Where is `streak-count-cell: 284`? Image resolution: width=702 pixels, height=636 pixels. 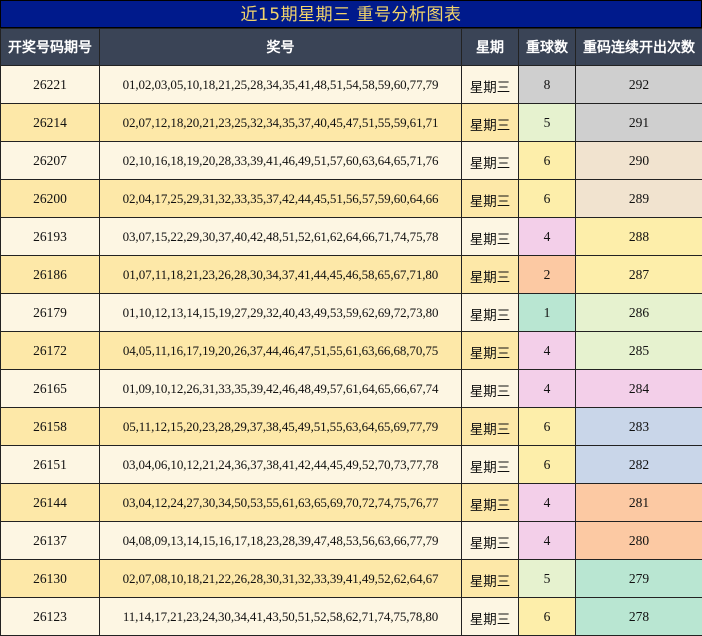 streak-count-cell: 284 is located at coordinates (639, 389).